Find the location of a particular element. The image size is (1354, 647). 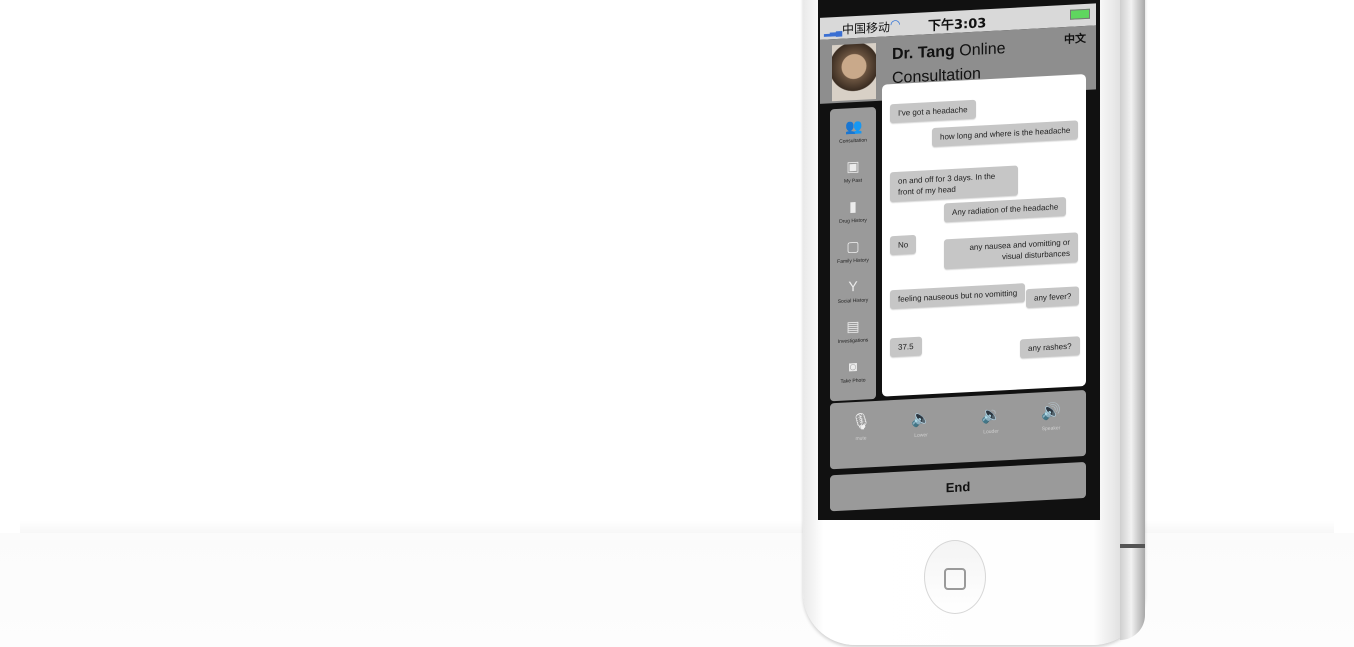

louder-volume-button: 🔉 Louder is located at coordinates (991, 420).